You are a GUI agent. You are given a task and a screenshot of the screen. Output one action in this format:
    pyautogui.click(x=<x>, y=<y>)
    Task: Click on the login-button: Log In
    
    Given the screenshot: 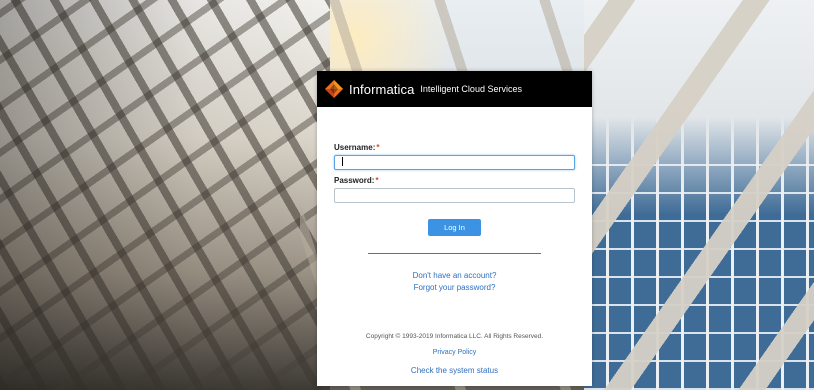 What is the action you would take?
    pyautogui.click(x=454, y=227)
    